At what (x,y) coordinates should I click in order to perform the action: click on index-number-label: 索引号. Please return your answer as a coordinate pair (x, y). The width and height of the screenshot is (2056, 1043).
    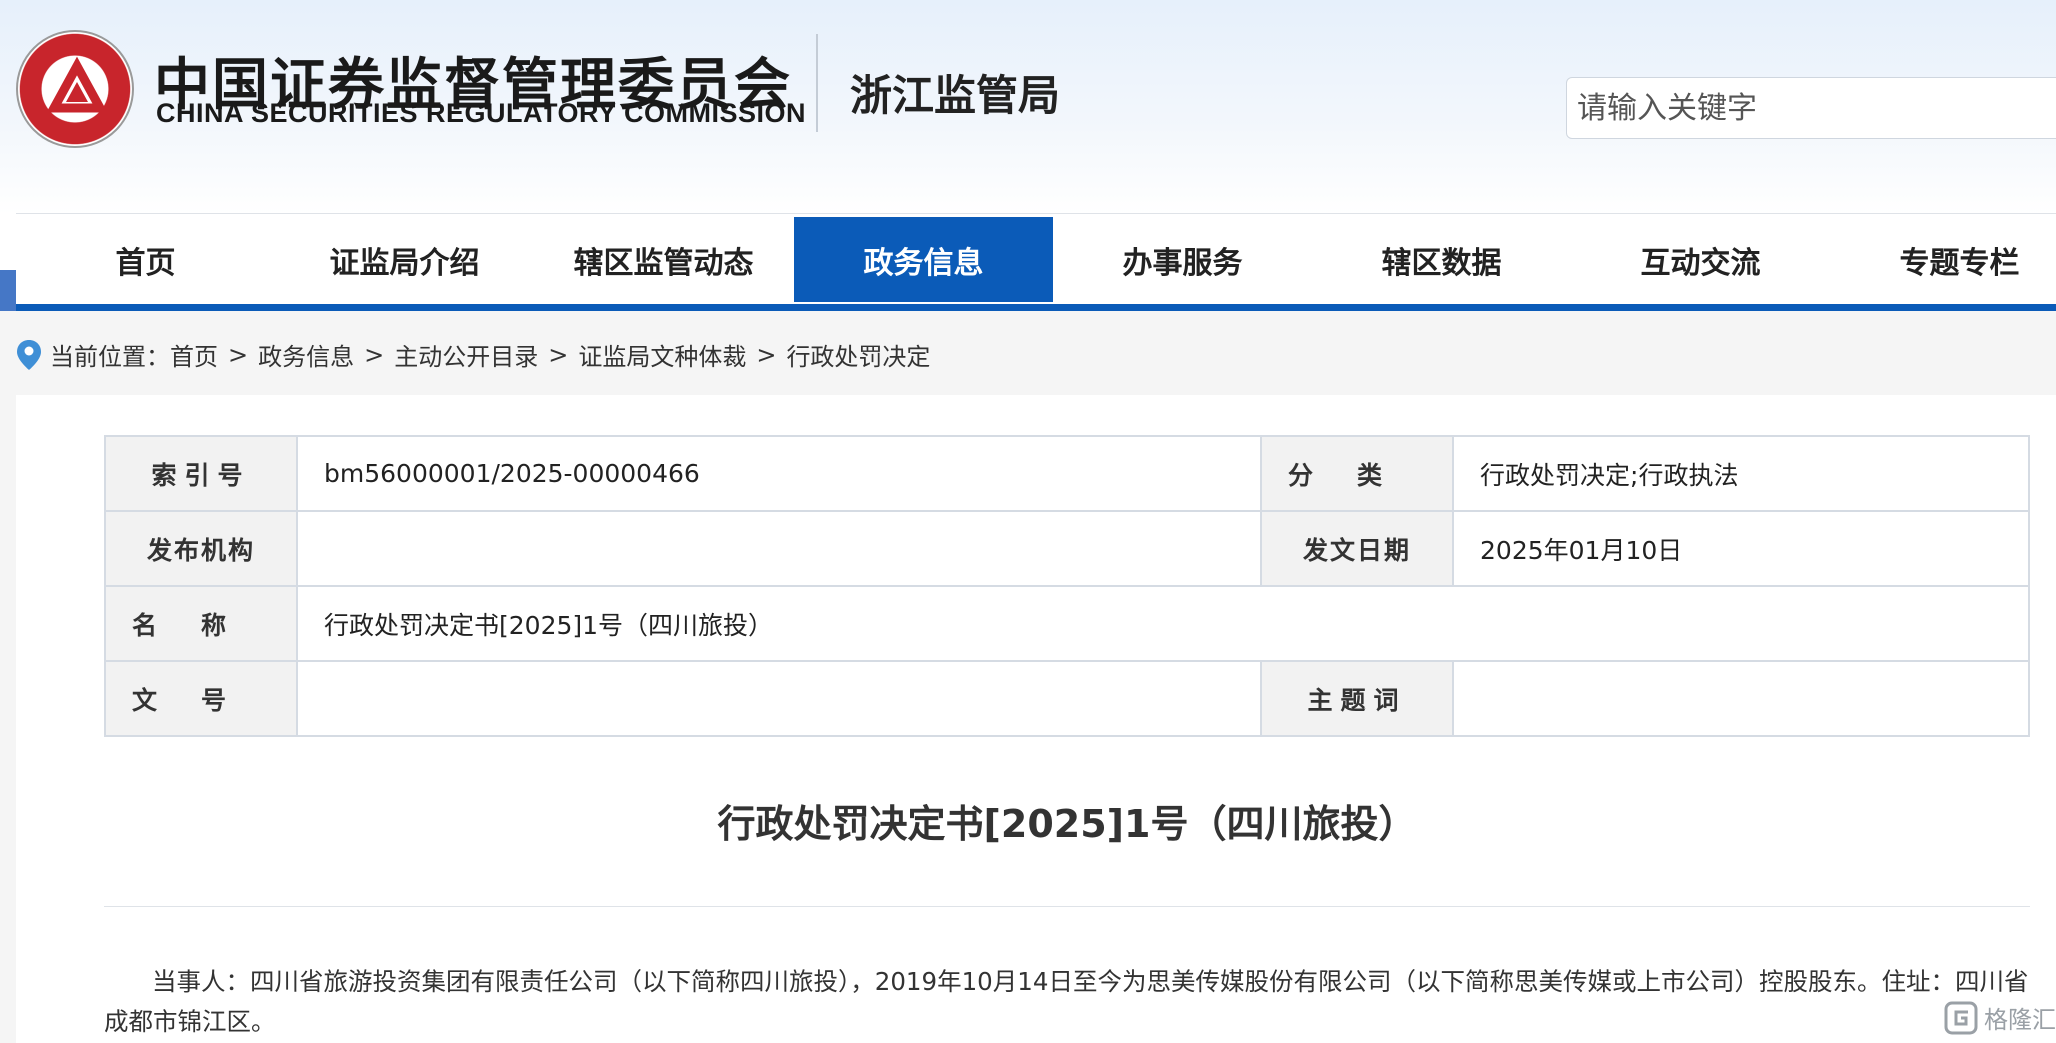
    Looking at the image, I should click on (201, 473).